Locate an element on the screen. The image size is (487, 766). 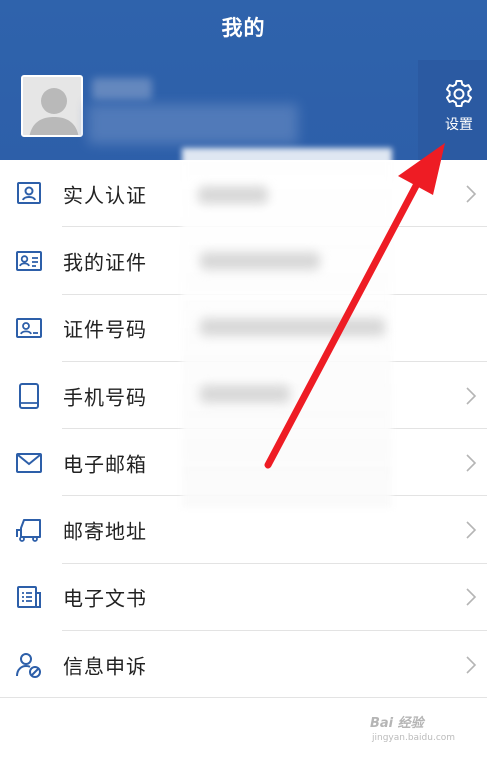
user-name-blurred is located at coordinates (122, 89).